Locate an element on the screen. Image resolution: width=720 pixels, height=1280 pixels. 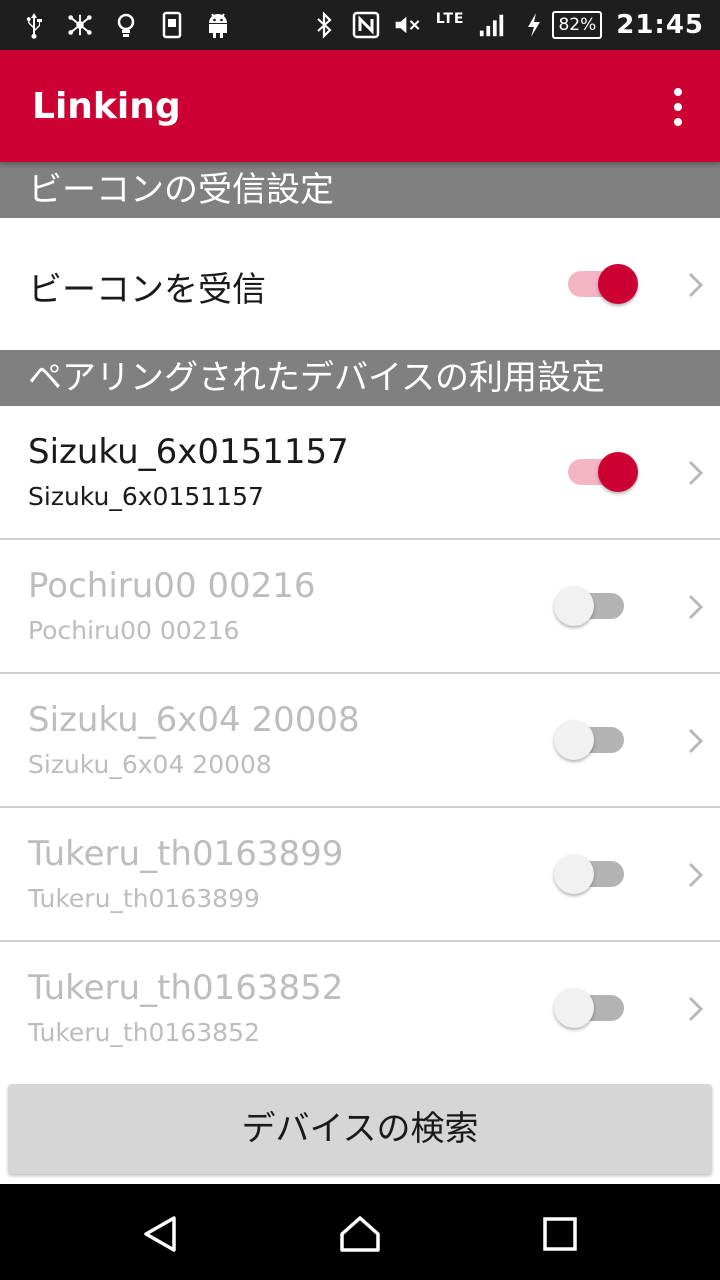
battery-level: 82% is located at coordinates (577, 25).